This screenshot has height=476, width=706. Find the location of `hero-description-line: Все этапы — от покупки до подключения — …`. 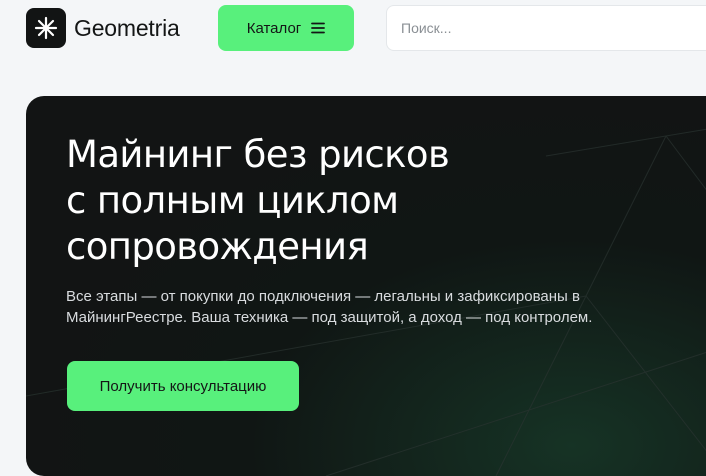

hero-description-line: Все этапы — от покупки до подключения — … is located at coordinates (323, 296).